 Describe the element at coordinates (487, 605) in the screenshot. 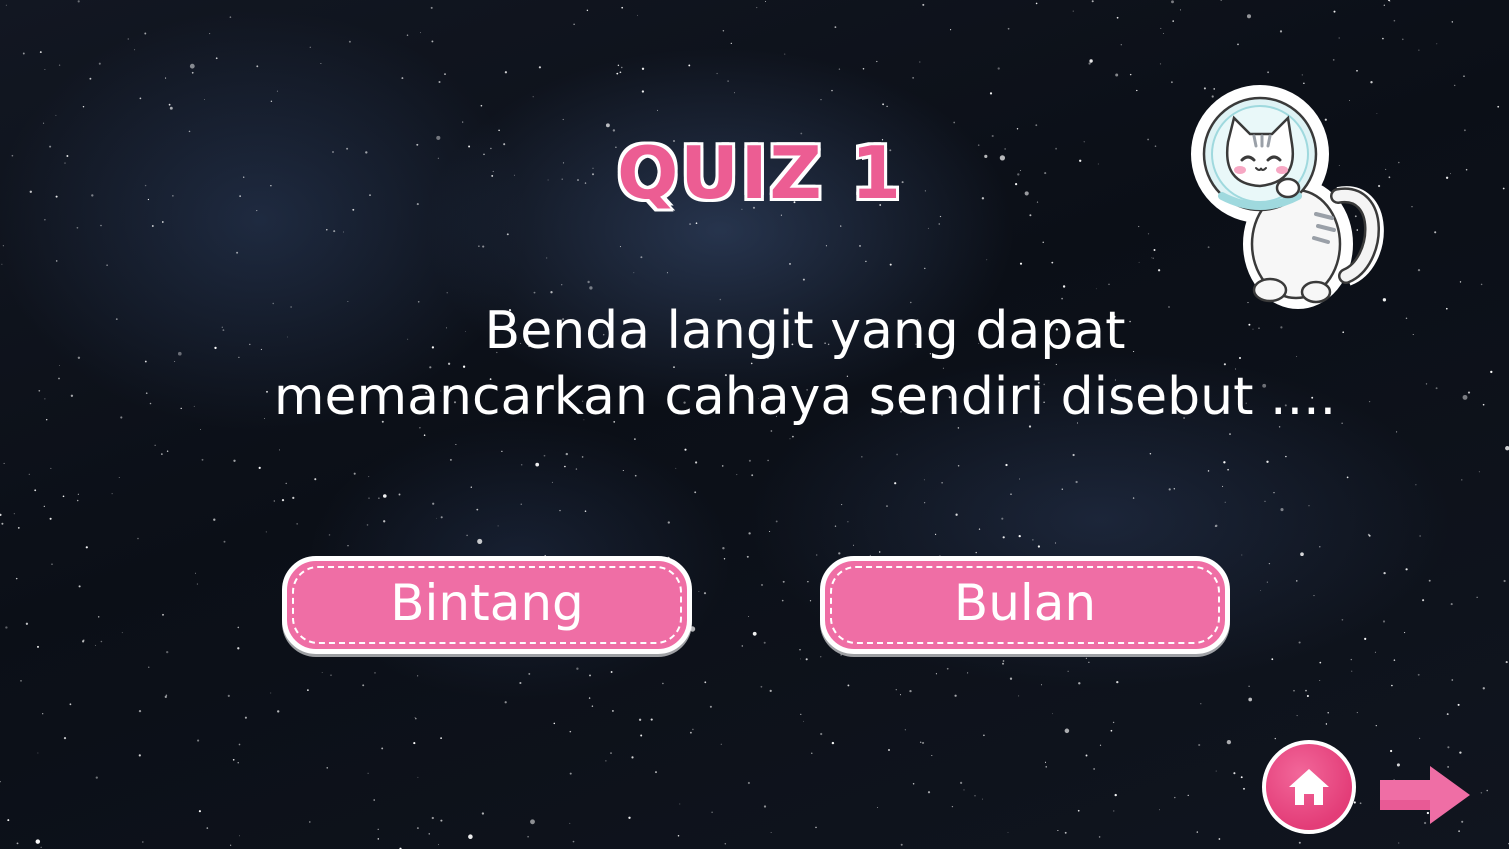

I see `answer-button-a: Bintang` at that location.